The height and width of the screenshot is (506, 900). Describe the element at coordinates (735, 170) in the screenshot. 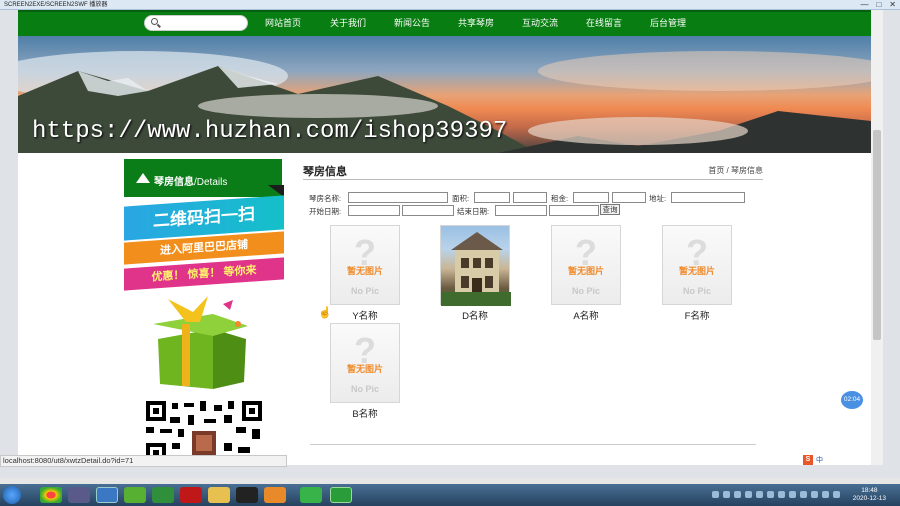

I see `breadcrumb: 首页 / 琴房信息` at that location.